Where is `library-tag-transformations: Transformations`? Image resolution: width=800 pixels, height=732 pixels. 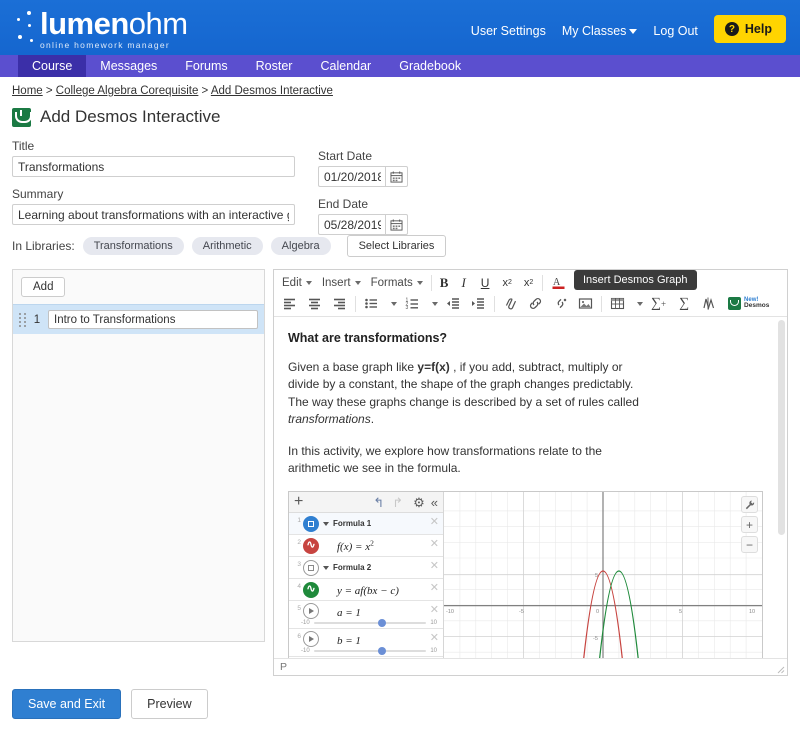
library-tag-transformations: Transformations is located at coordinates (133, 246).